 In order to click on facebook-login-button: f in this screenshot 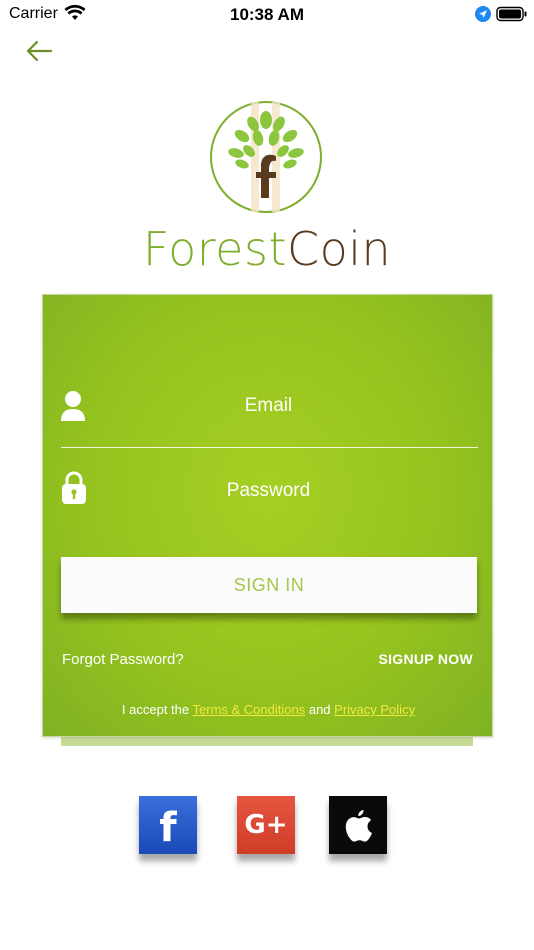, I will do `click(168, 825)`.